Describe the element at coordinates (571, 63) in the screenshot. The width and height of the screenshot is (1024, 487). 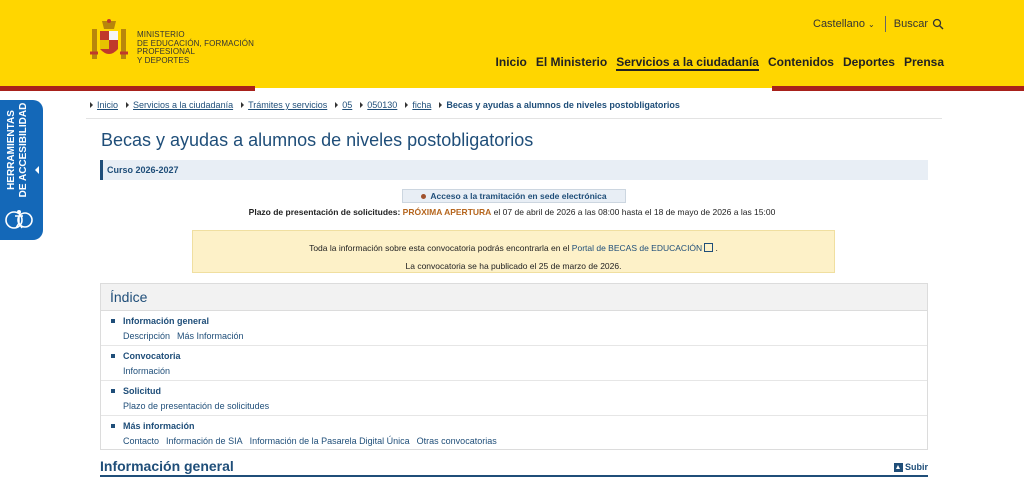
I see `nav-el-ministerio: El Ministerio` at that location.